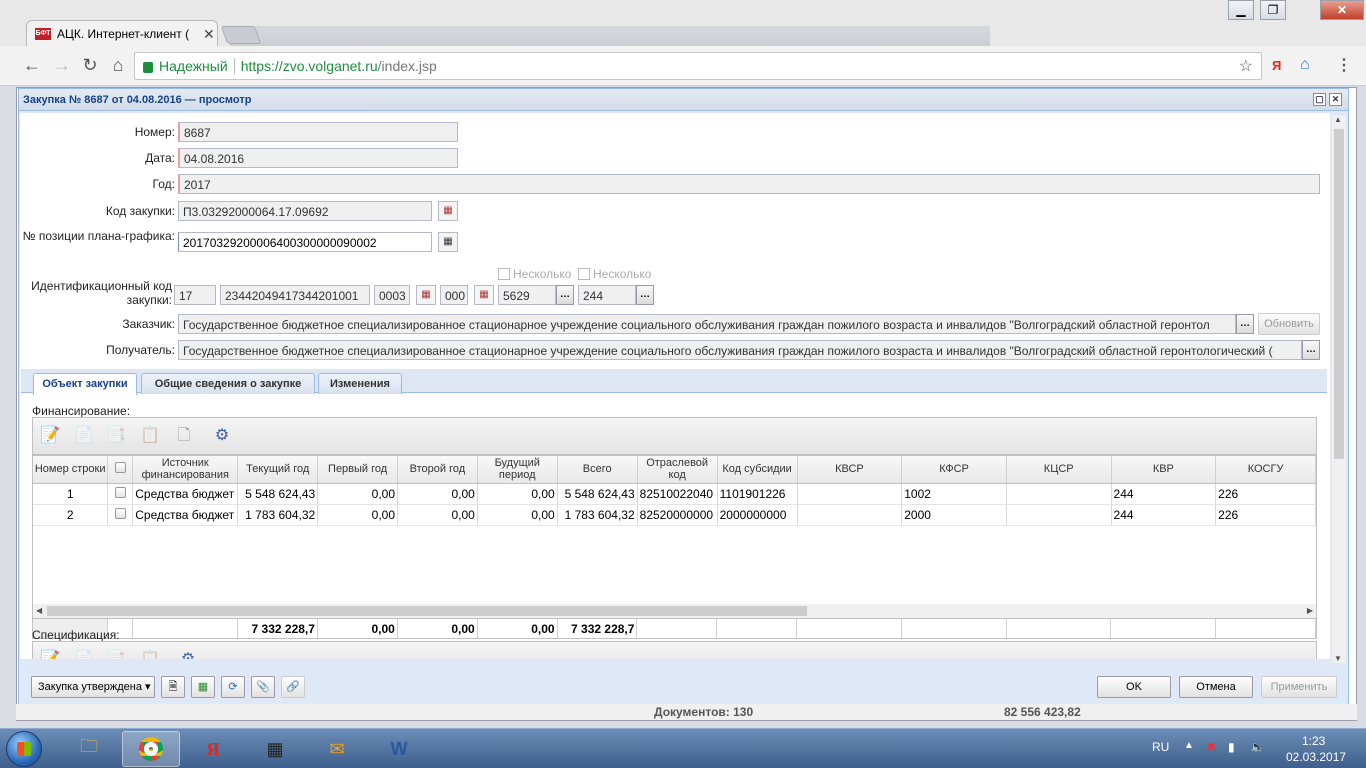 The image size is (1366, 768). What do you see at coordinates (85, 384) in the screenshot?
I see `tab-purchase-object: Объект закупки` at bounding box center [85, 384].